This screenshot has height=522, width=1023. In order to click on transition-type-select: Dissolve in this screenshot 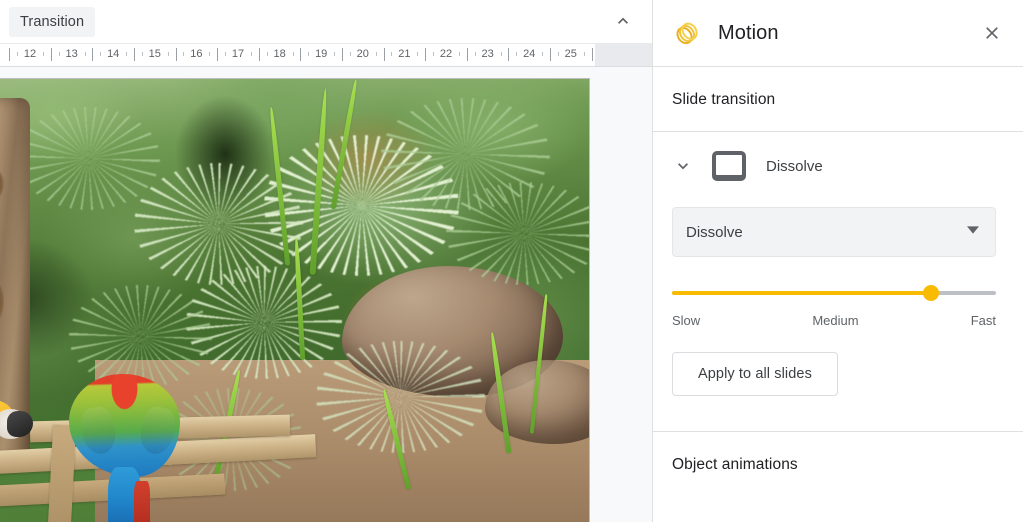, I will do `click(834, 232)`.